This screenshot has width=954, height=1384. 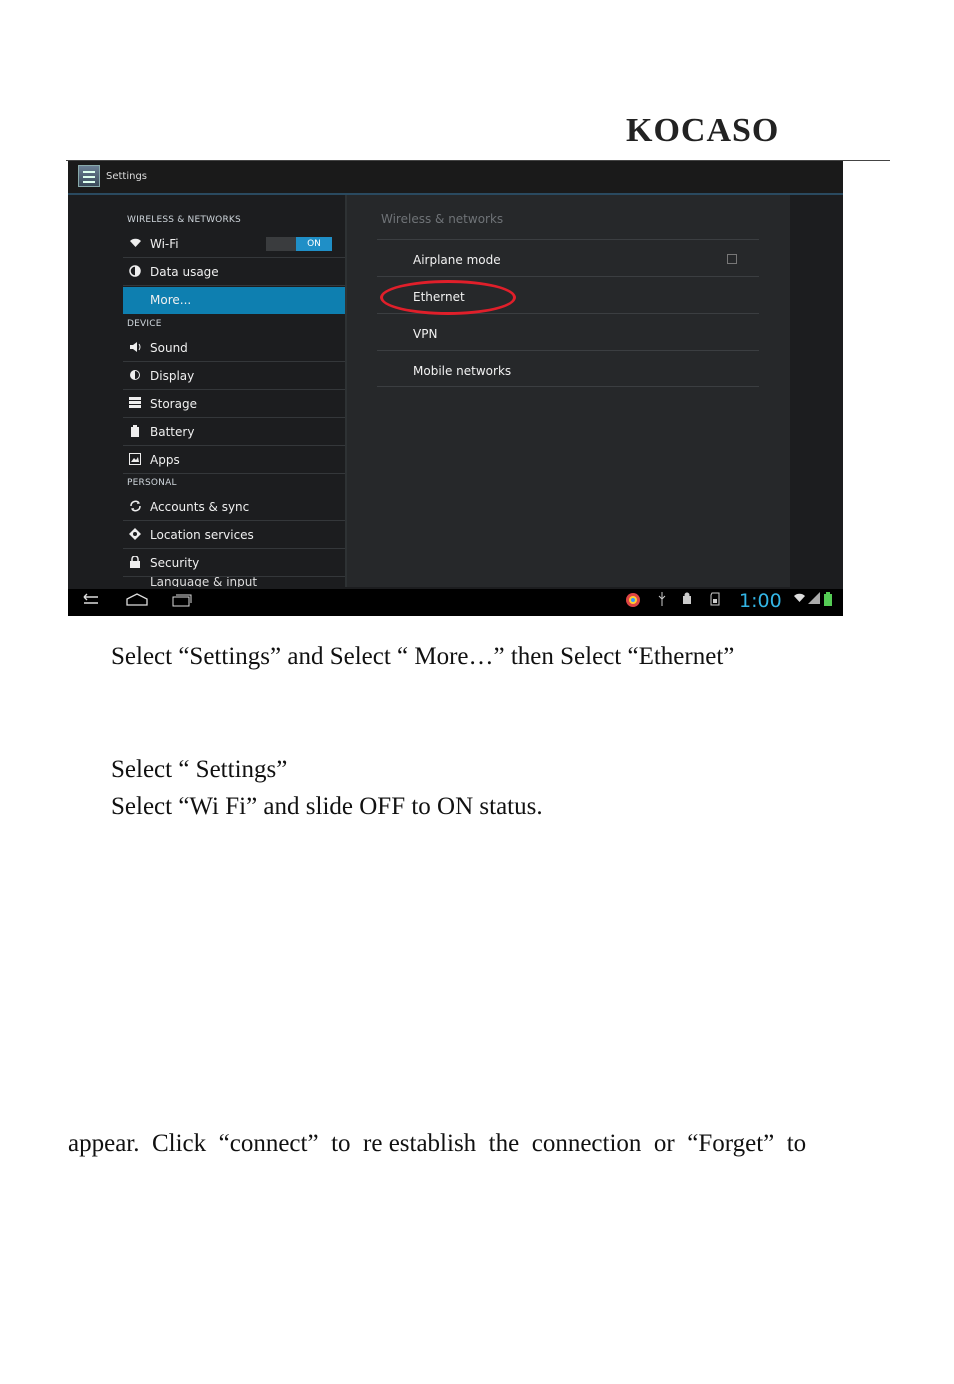 I want to click on battery-icon, so click(x=135, y=432).